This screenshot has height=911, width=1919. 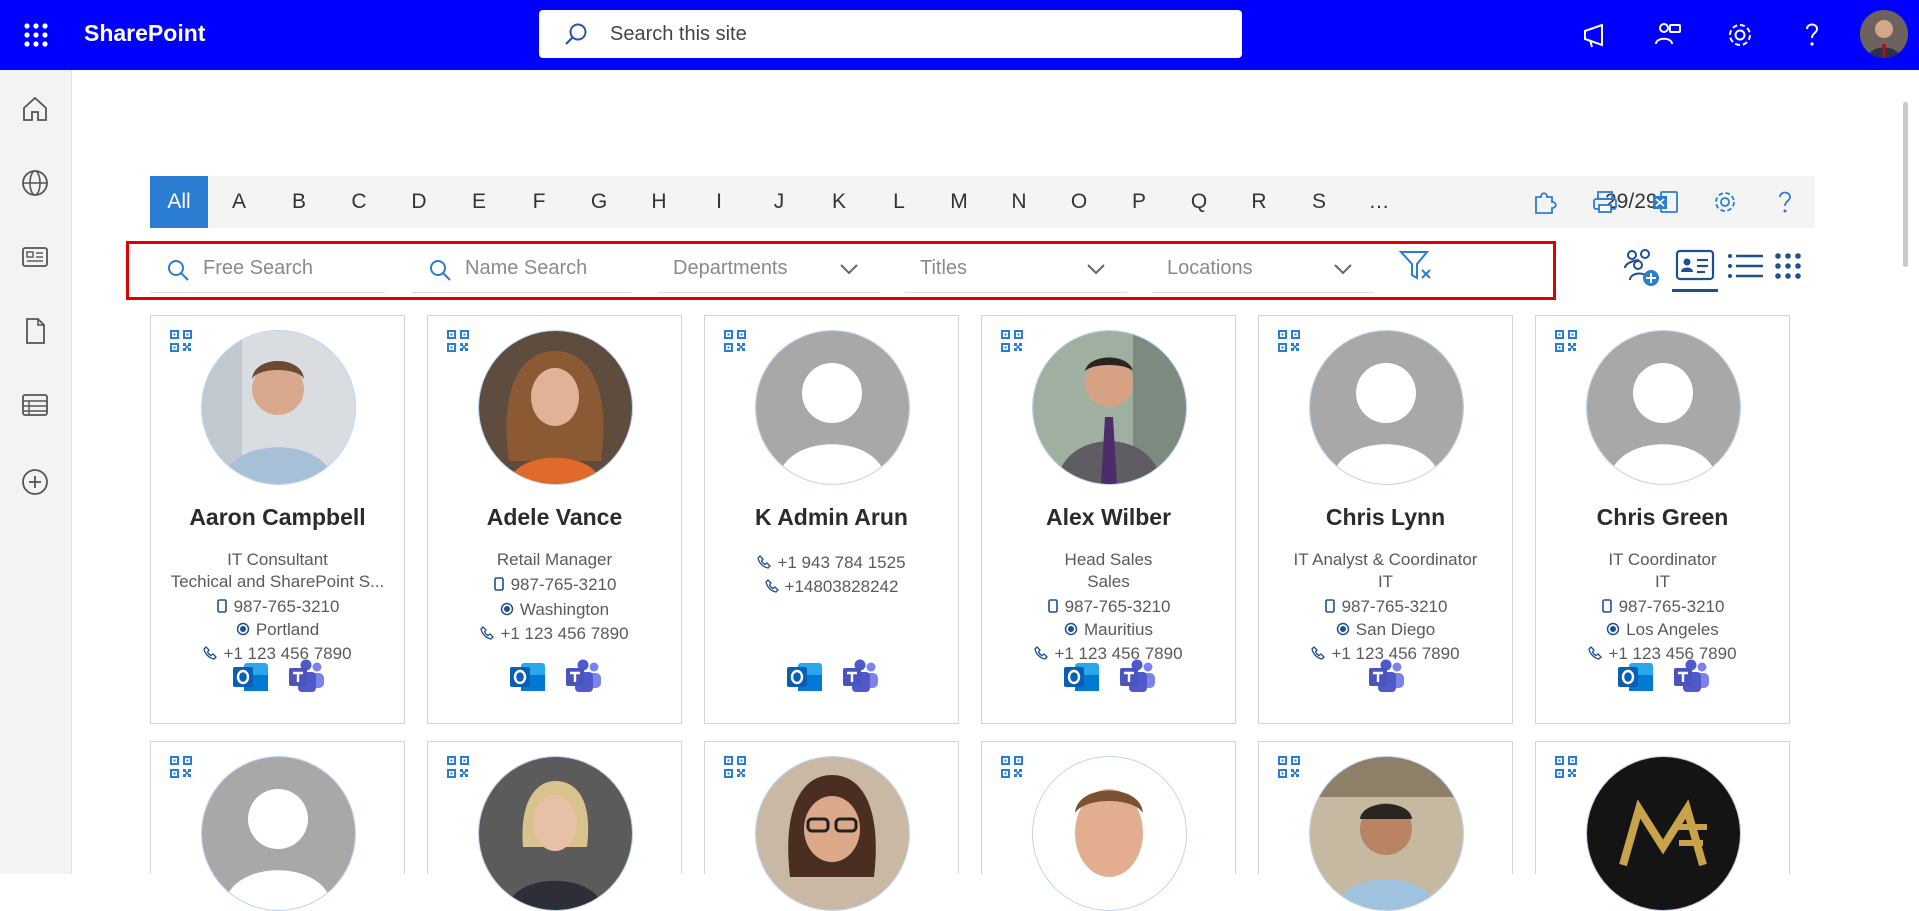 What do you see at coordinates (1019, 202) in the screenshot?
I see `alphabet-letter: N` at bounding box center [1019, 202].